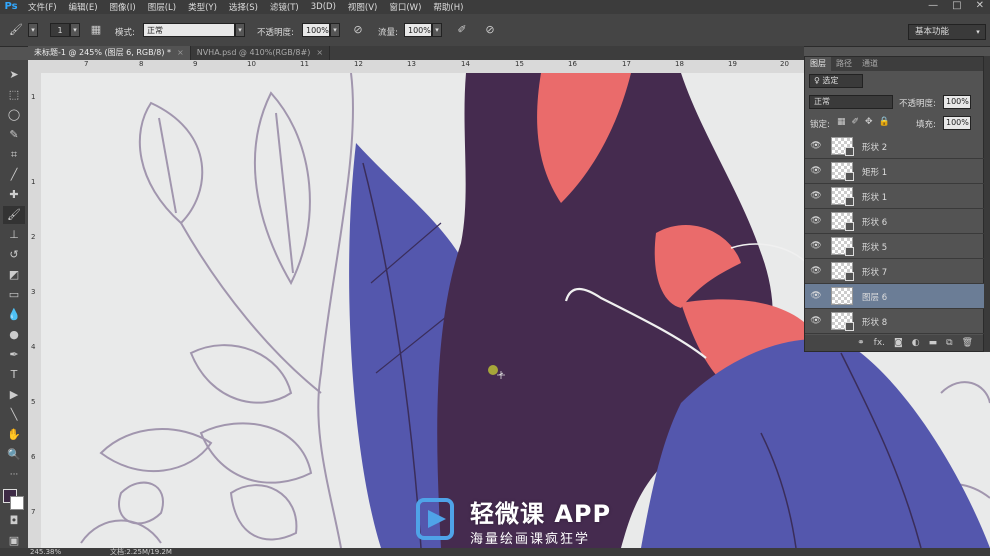 The width and height of the screenshot is (990, 556). What do you see at coordinates (957, 102) in the screenshot?
I see `layer-opacity-field: 100%` at bounding box center [957, 102].